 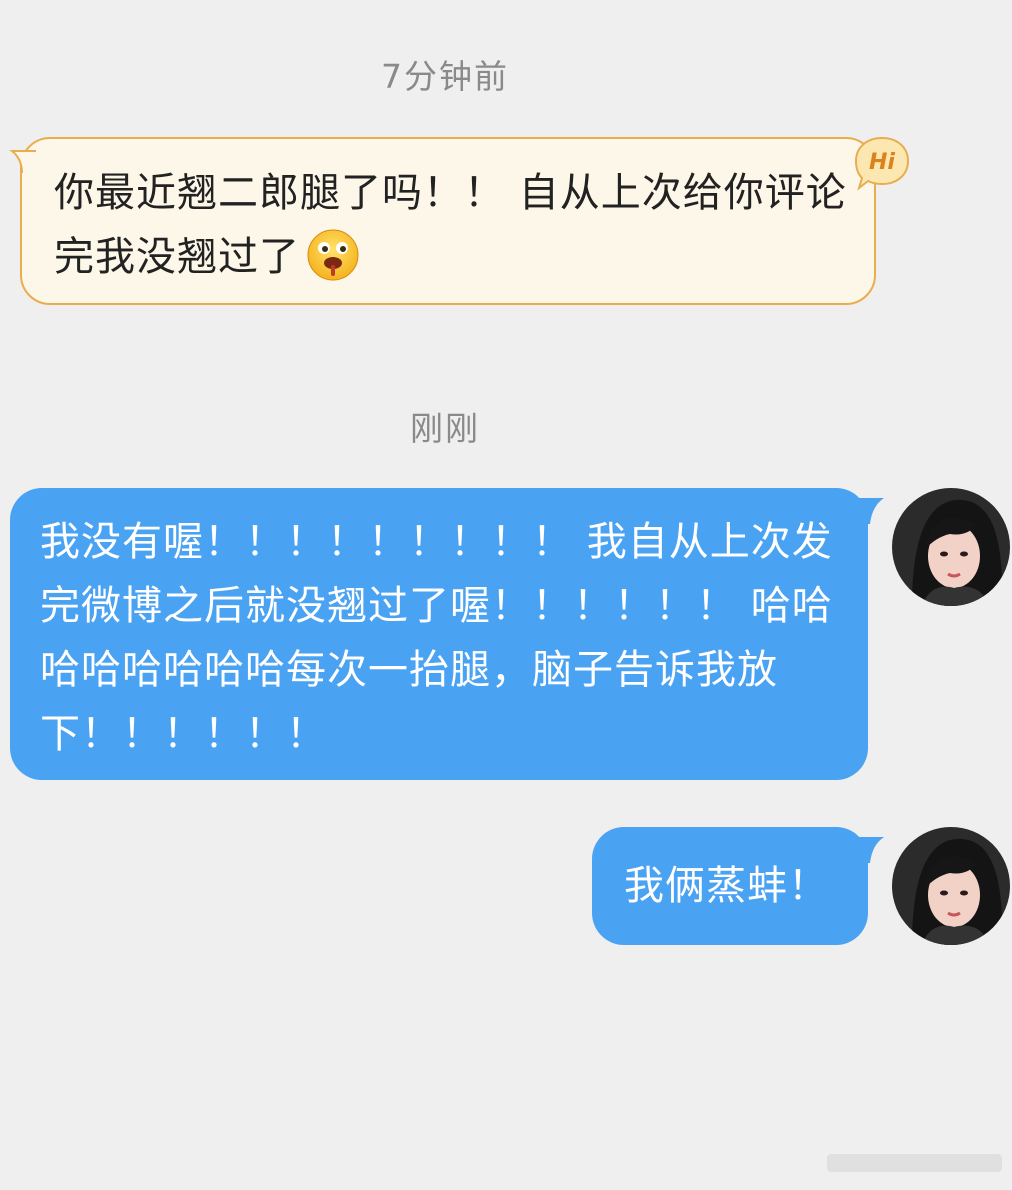 What do you see at coordinates (333, 255) in the screenshot?
I see `drooling-face-icon` at bounding box center [333, 255].